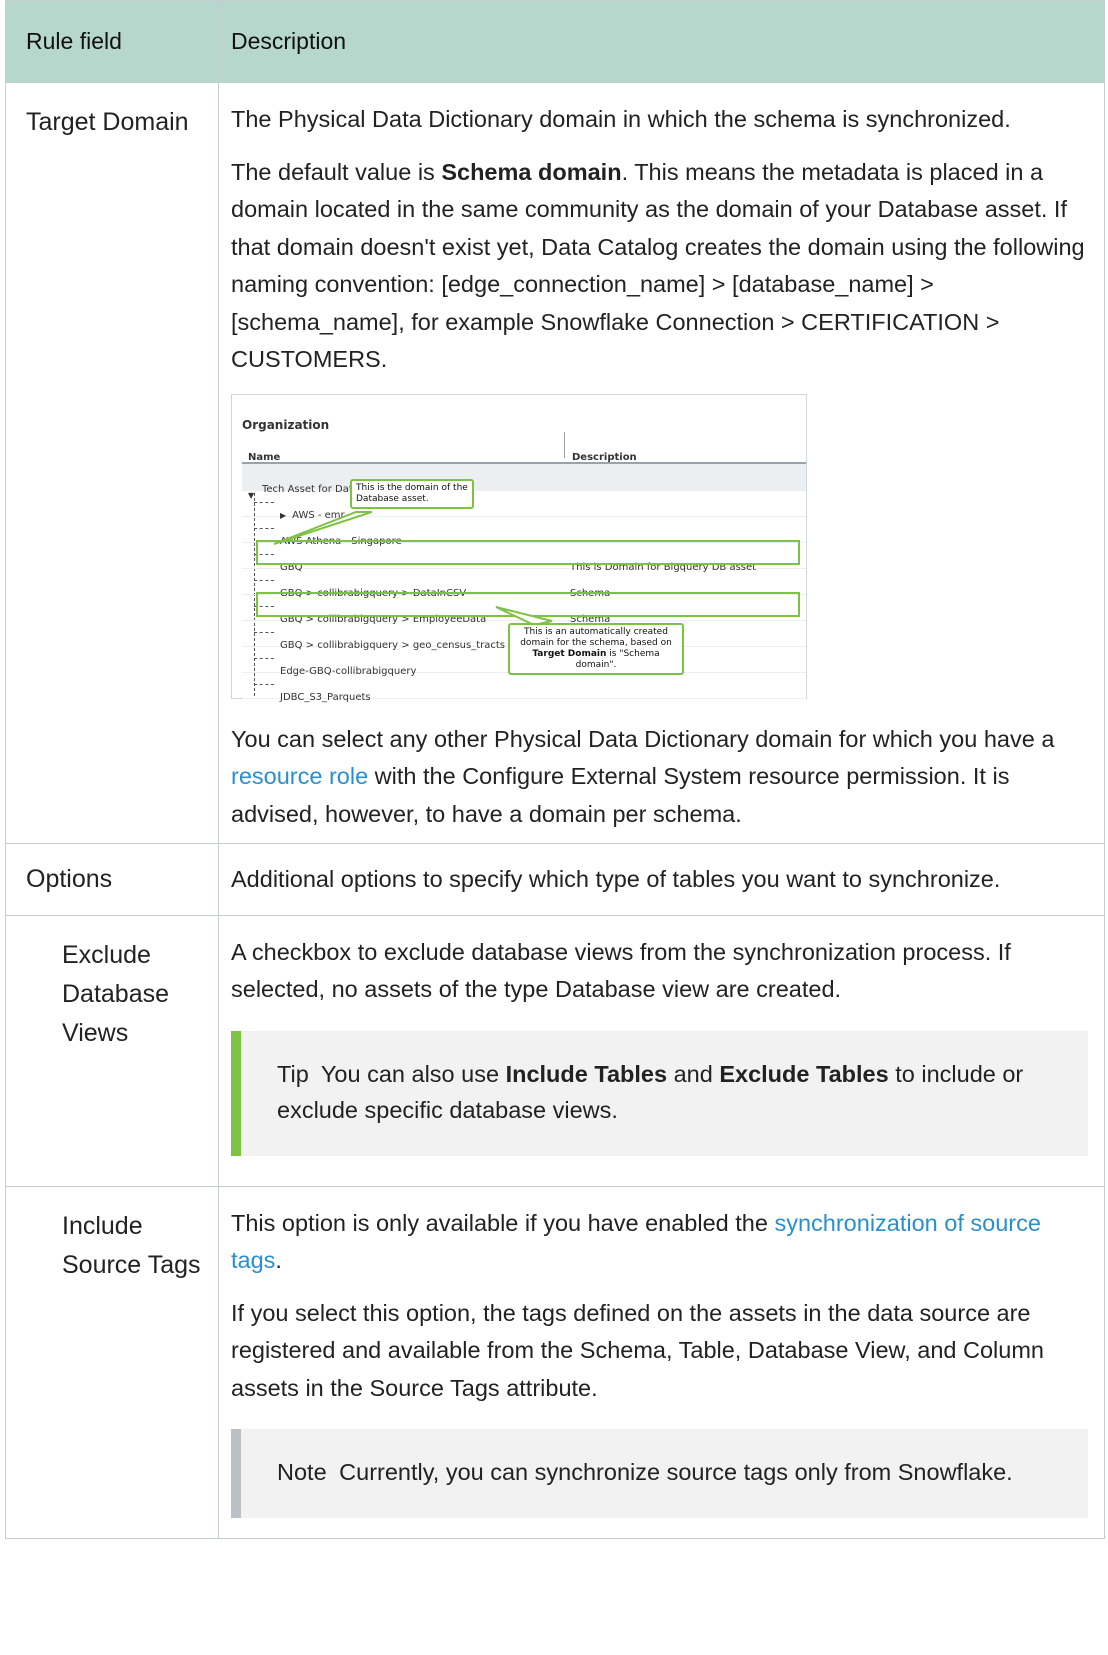  What do you see at coordinates (112, 879) in the screenshot?
I see `field-options: Options` at bounding box center [112, 879].